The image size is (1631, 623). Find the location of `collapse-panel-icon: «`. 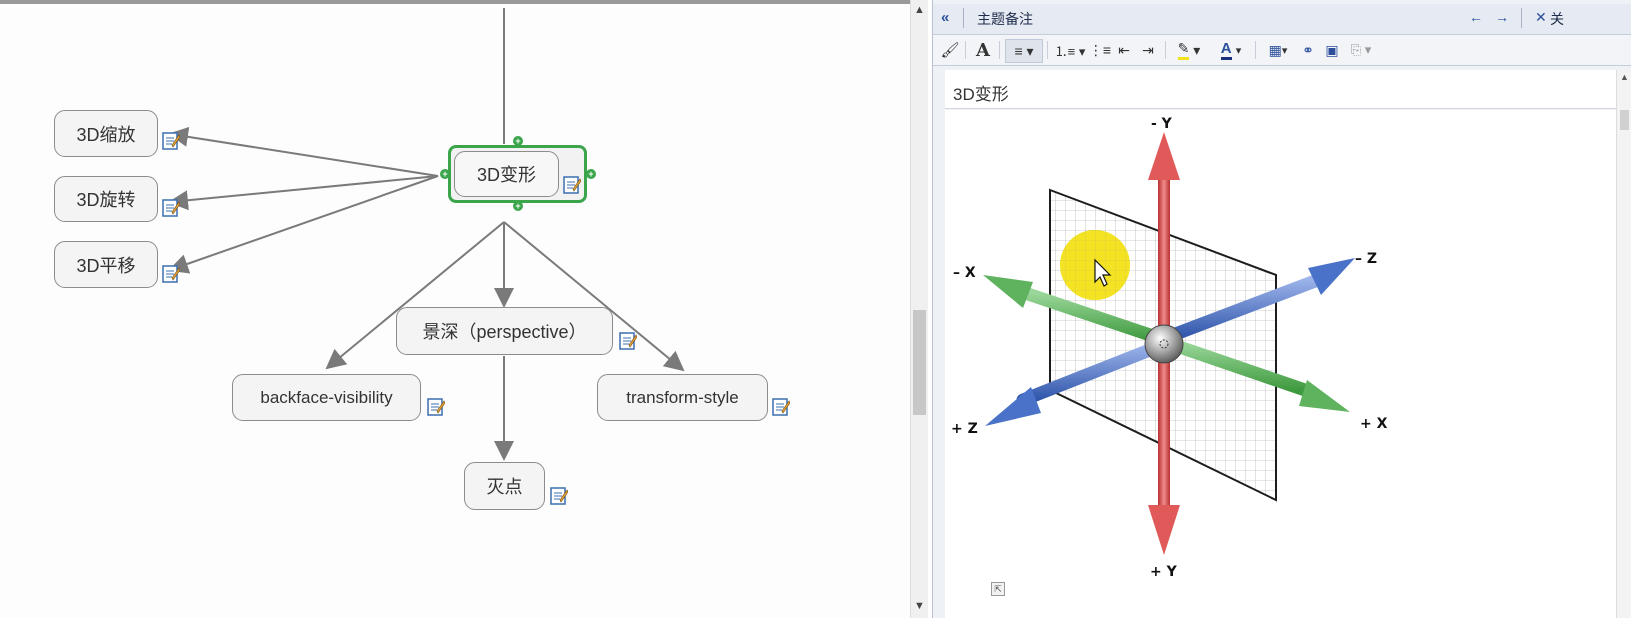

collapse-panel-icon: « is located at coordinates (945, 17).